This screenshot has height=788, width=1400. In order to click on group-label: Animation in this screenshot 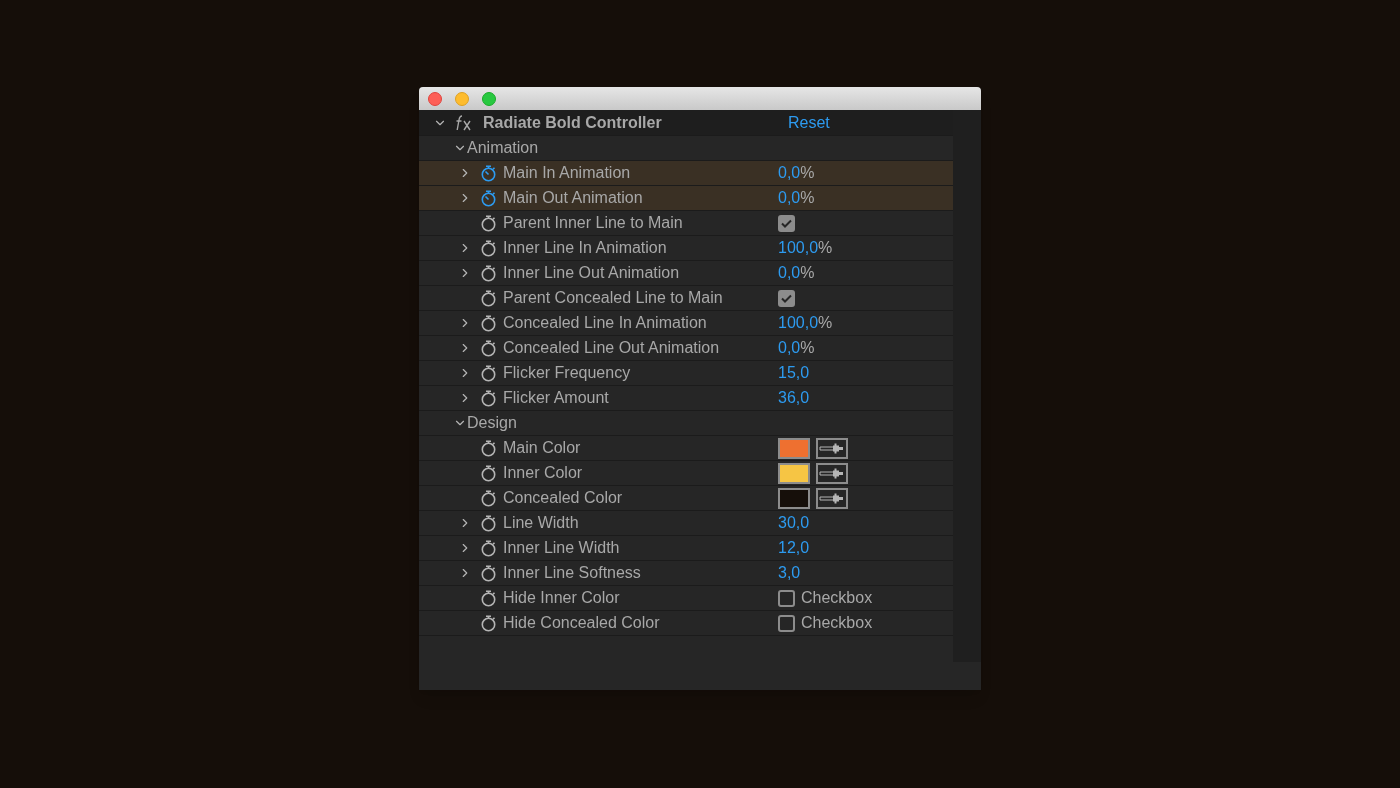, I will do `click(503, 148)`.